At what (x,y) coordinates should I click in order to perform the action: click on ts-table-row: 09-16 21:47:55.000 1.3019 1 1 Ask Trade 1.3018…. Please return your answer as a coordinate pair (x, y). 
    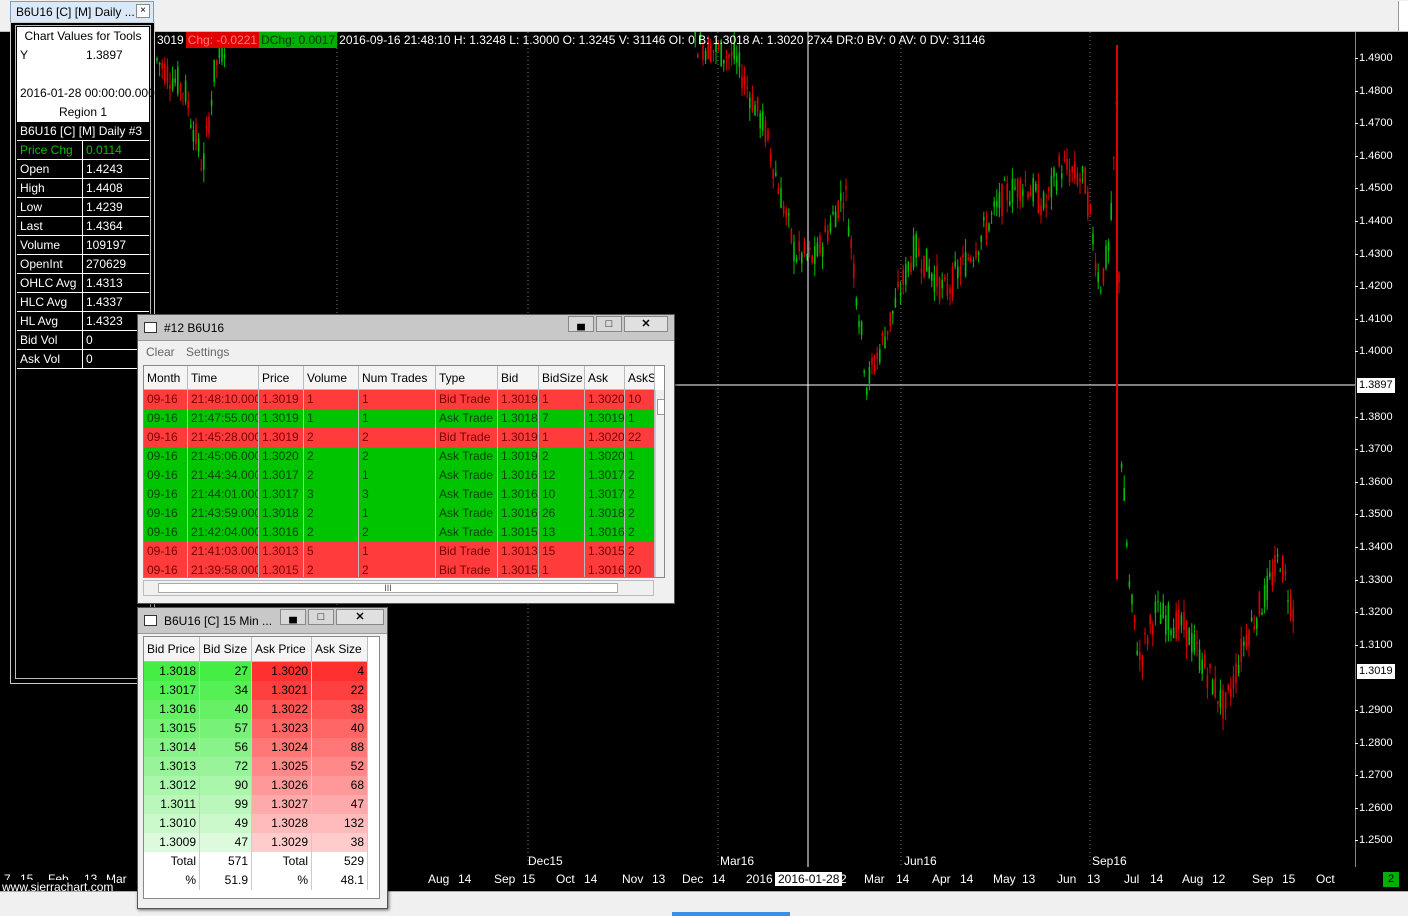
    Looking at the image, I should click on (399, 418).